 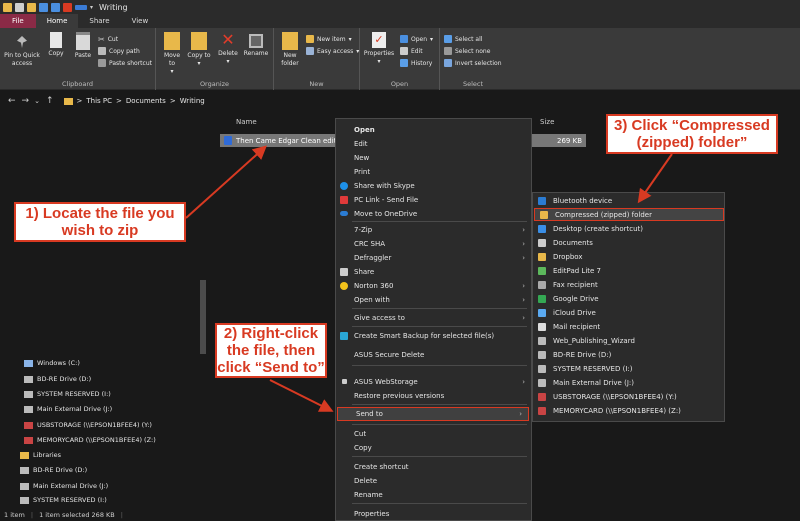 What do you see at coordinates (433, 185) in the screenshot?
I see `menu-item-share-skype: Share with Skype` at bounding box center [433, 185].